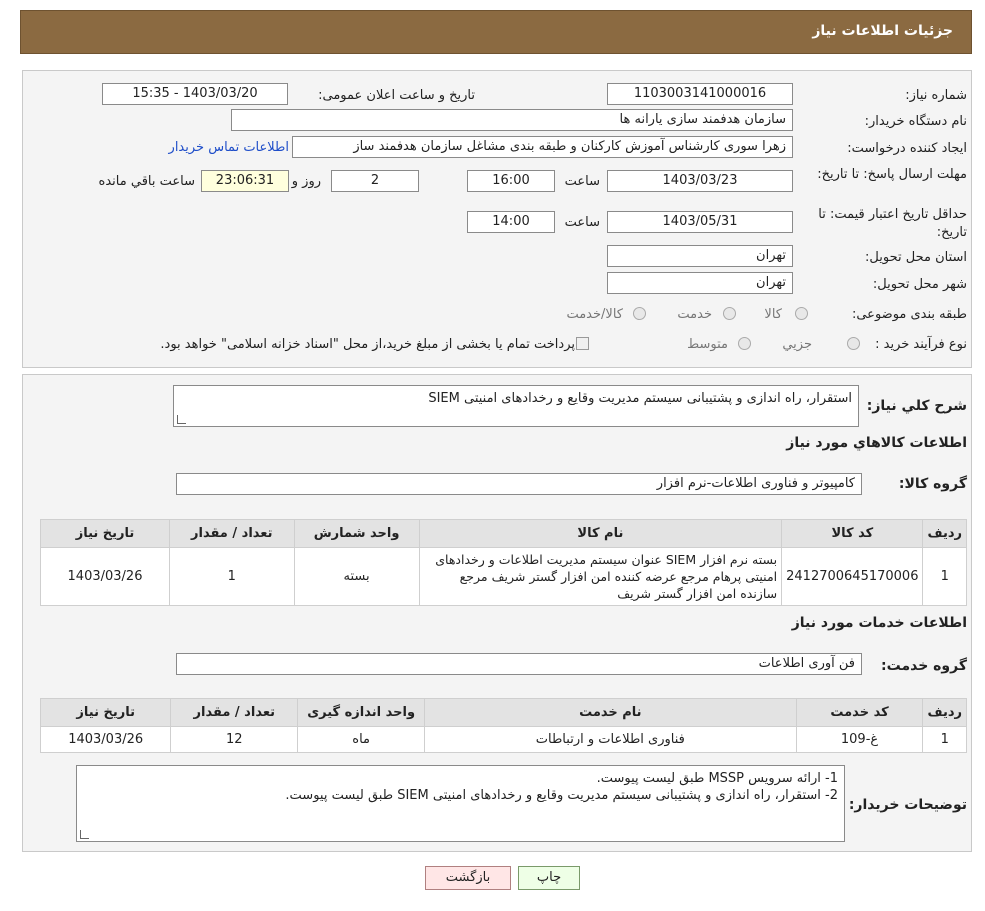 This screenshot has width=985, height=911. What do you see at coordinates (582, 181) in the screenshot?
I see `deadline-time-label: ساعت` at bounding box center [582, 181].